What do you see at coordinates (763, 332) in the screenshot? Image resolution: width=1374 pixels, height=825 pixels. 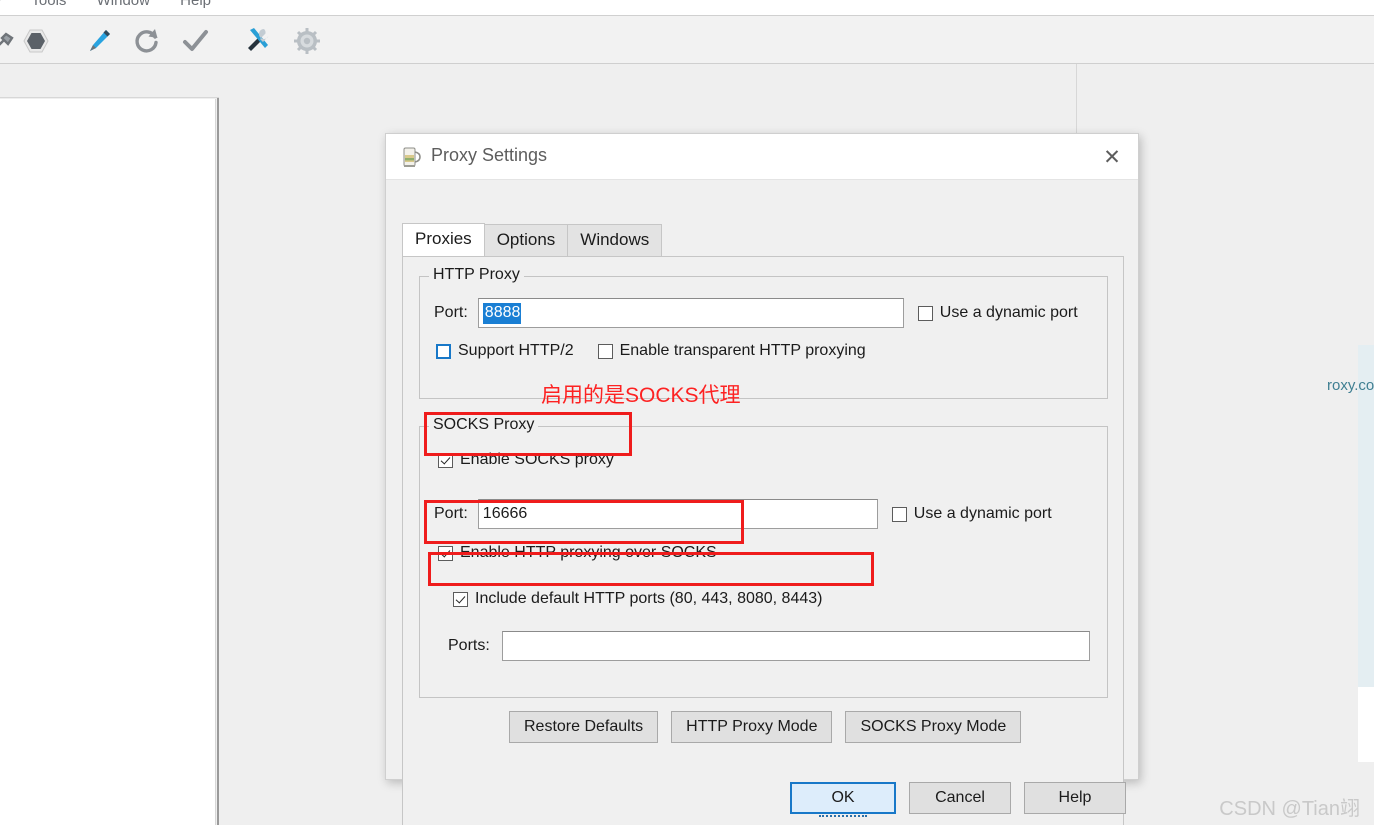 I see `http-proxy-group: HTTP Proxy Port: 8888 Use a dynamic port` at bounding box center [763, 332].